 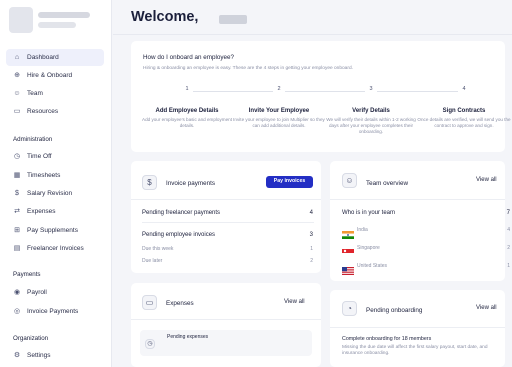 What do you see at coordinates (17, 311) in the screenshot?
I see `invoice-payments-icon: ◎` at bounding box center [17, 311].